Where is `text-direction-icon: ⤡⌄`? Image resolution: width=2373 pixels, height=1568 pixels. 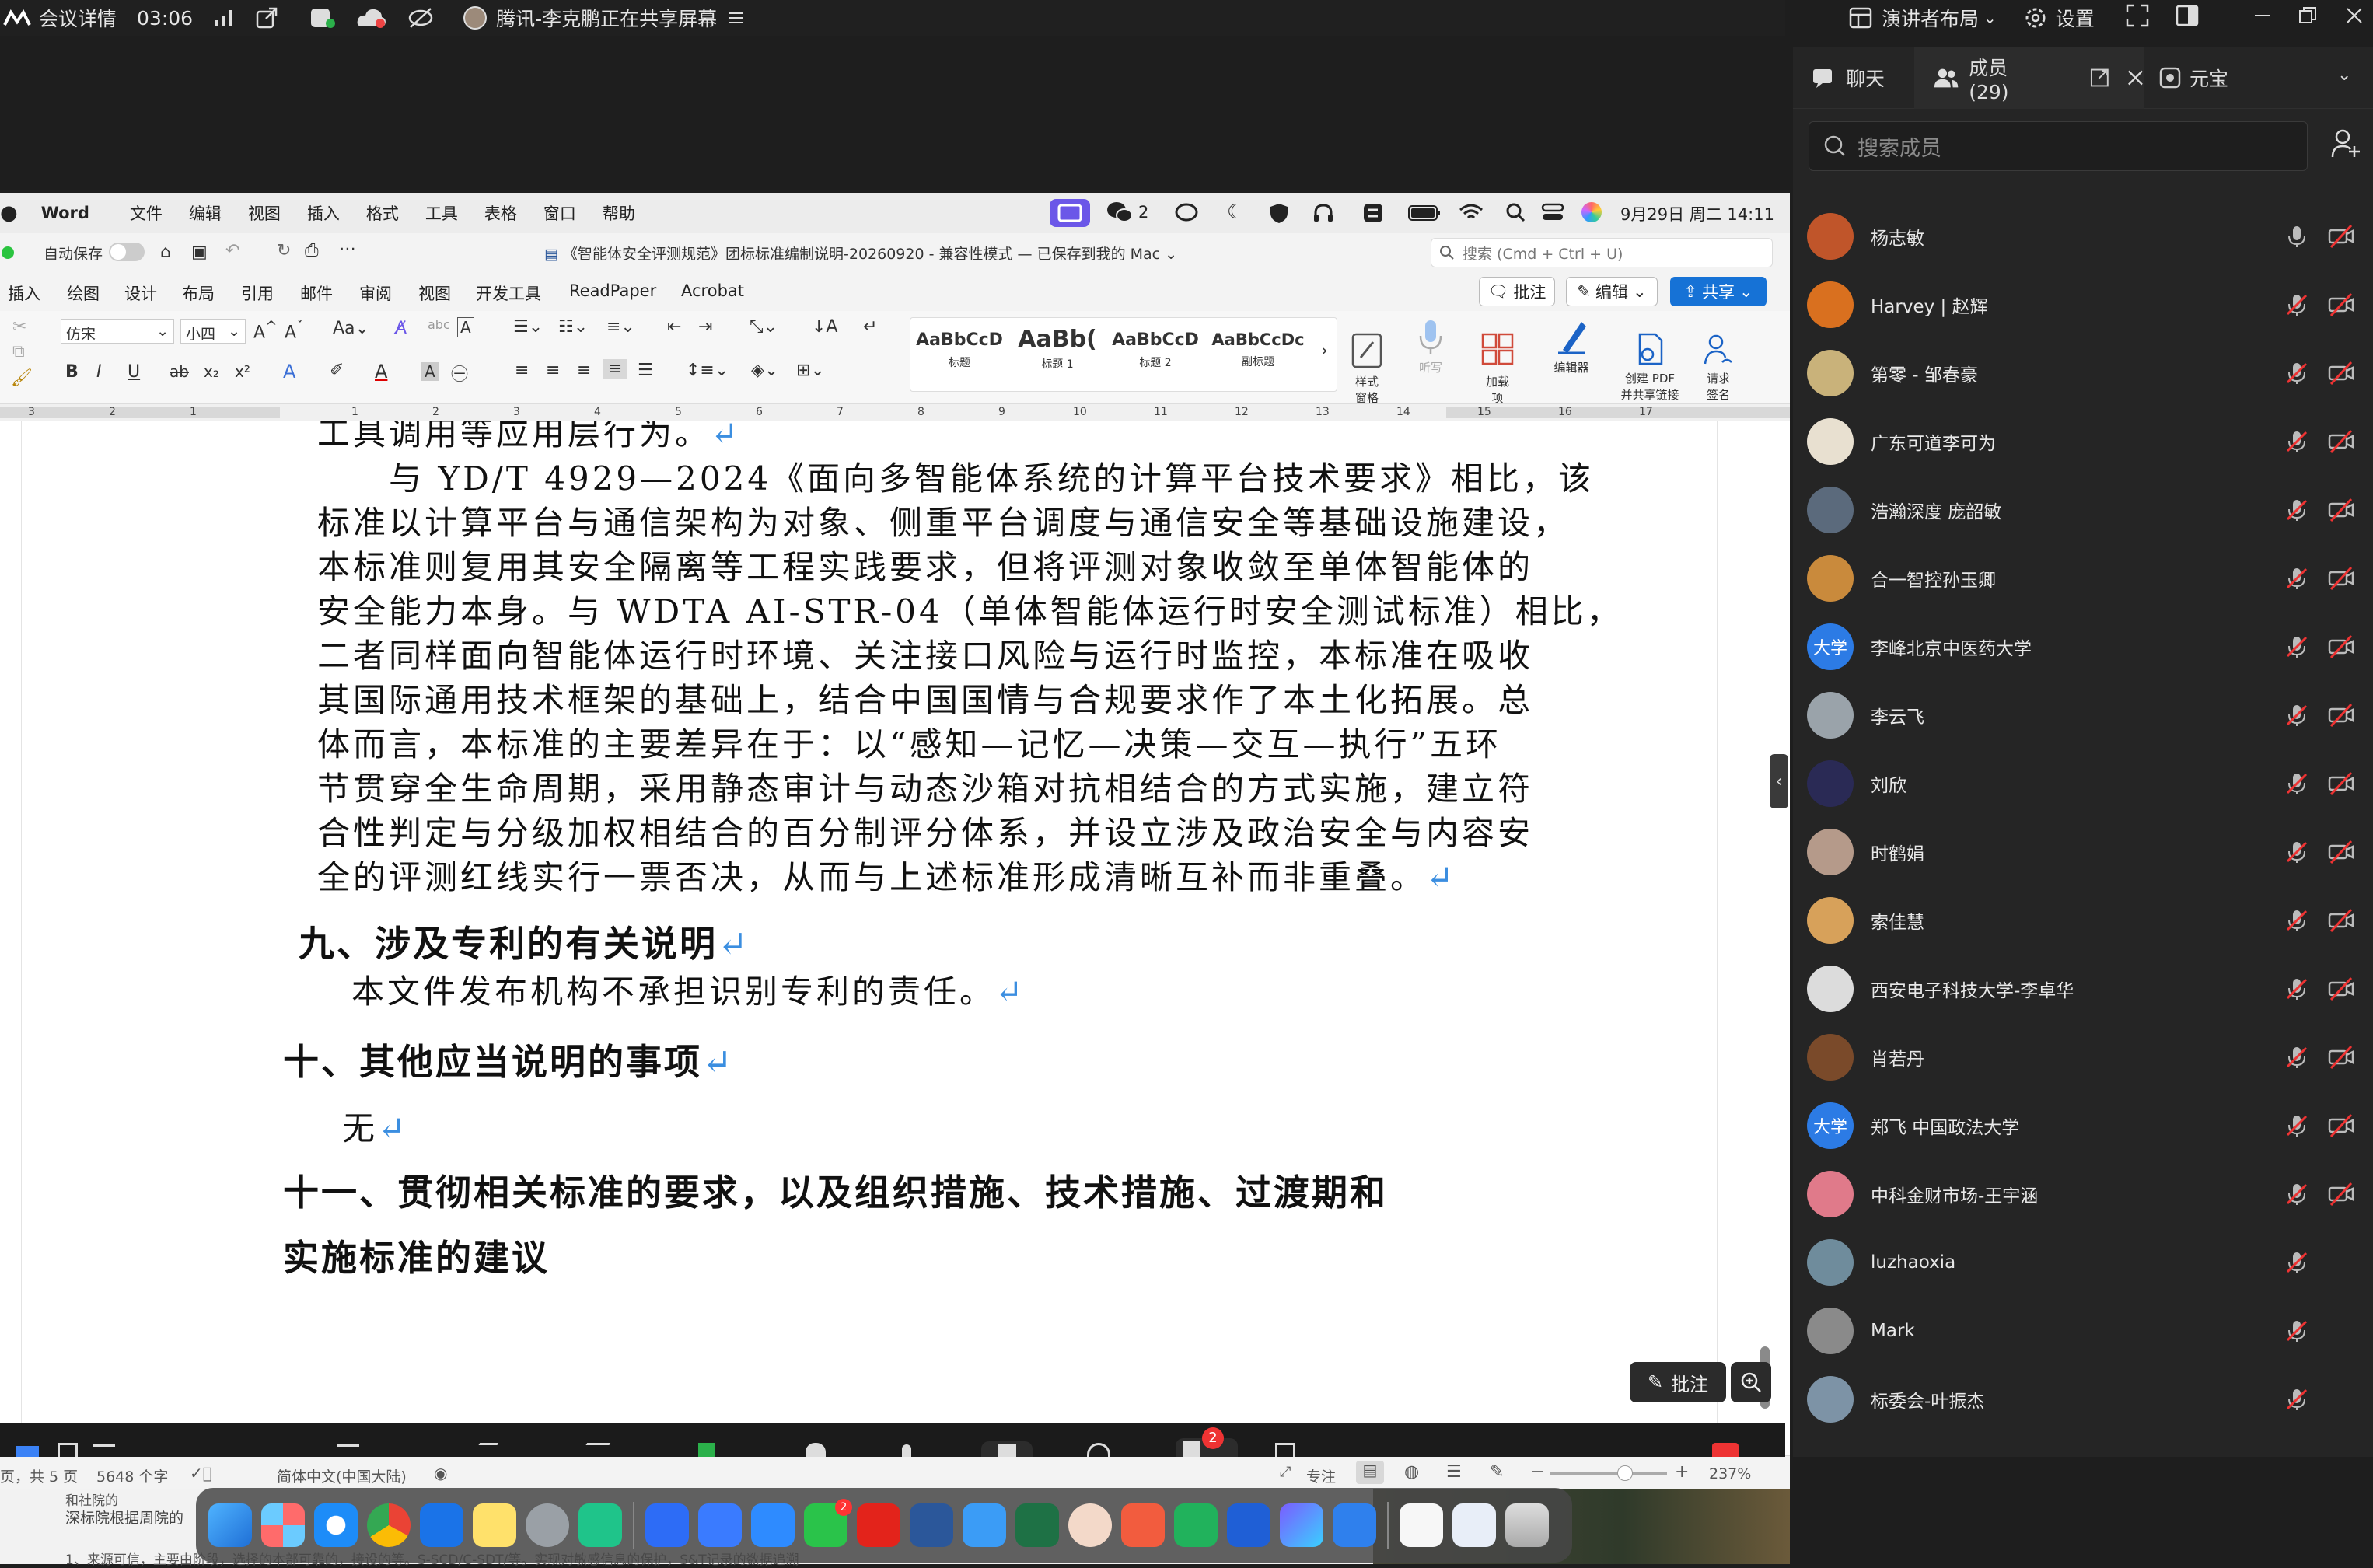
text-direction-icon: ⤡⌄ is located at coordinates (764, 327).